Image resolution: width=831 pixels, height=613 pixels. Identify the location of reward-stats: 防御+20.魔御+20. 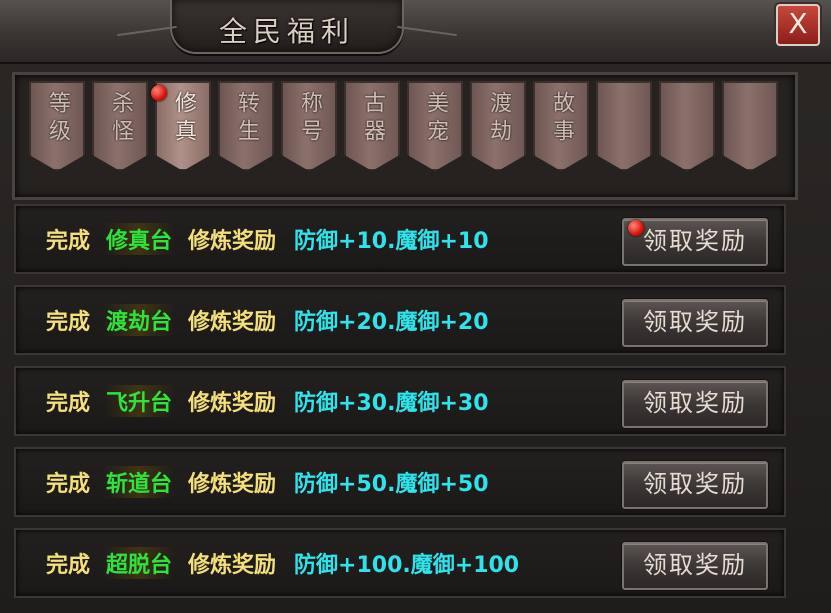
(391, 322).